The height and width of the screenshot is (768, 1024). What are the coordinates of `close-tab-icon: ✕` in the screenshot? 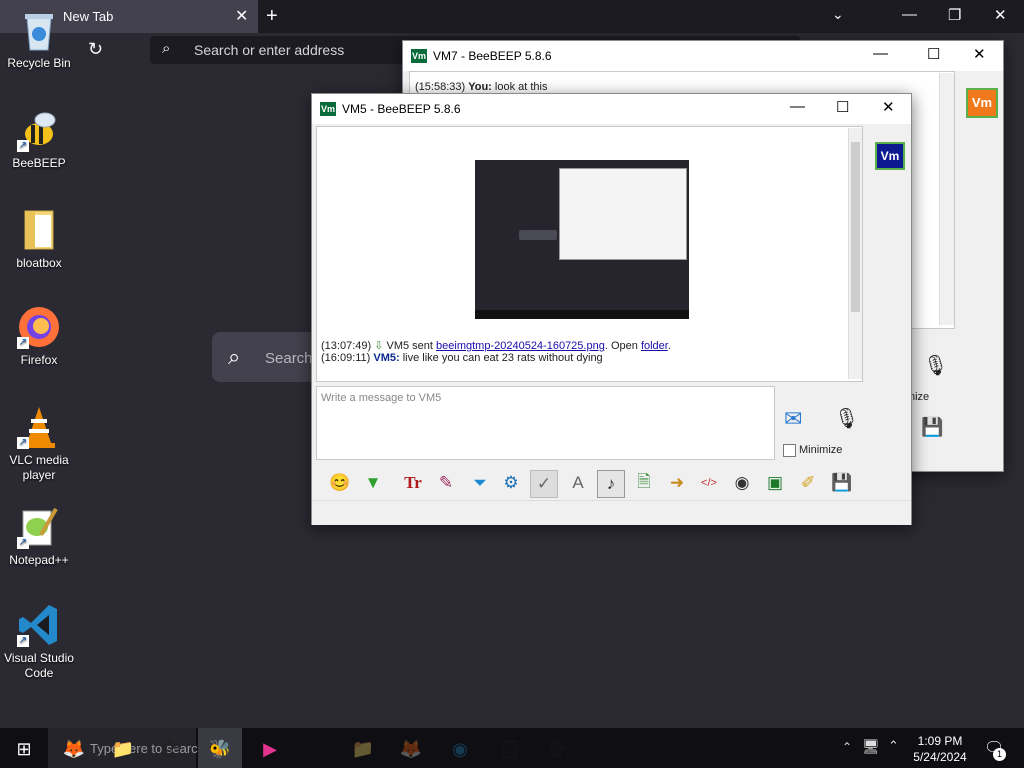 It's located at (241, 16).